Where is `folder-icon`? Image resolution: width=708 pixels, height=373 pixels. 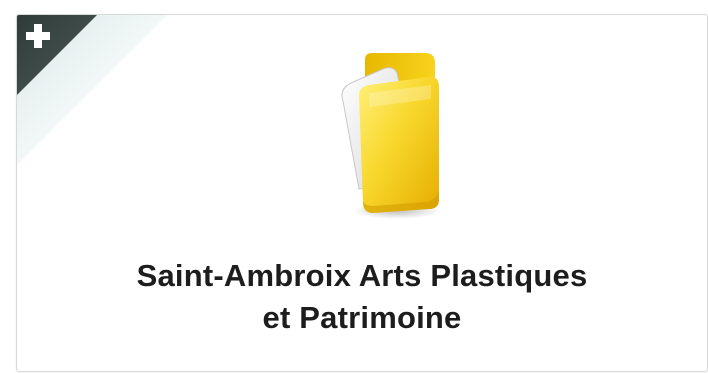
folder-icon is located at coordinates (389, 136).